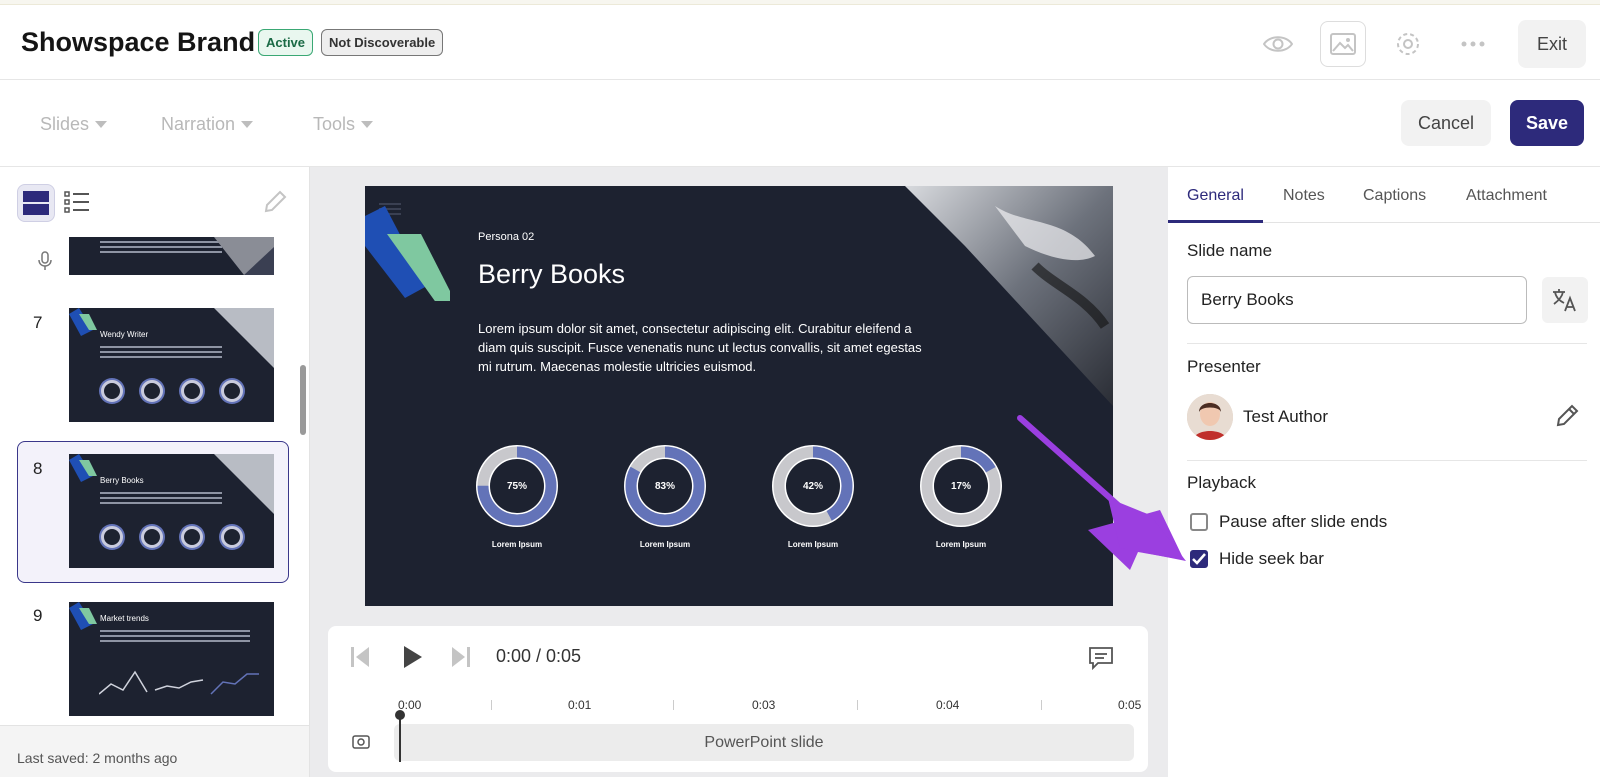 The width and height of the screenshot is (1600, 777). What do you see at coordinates (948, 705) in the screenshot?
I see `timeline-tick: 0:04` at bounding box center [948, 705].